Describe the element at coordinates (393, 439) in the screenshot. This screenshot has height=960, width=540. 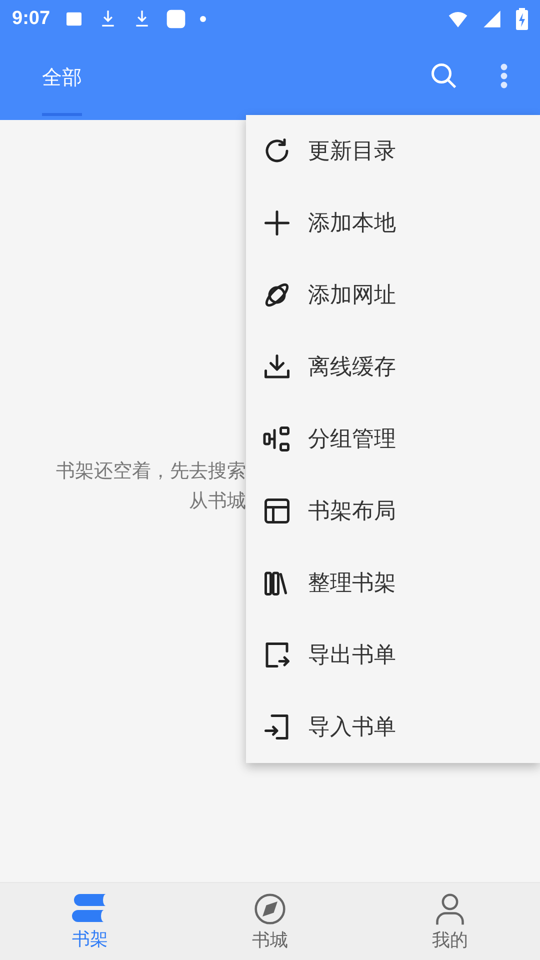
I see `menu-item: 分组管理` at that location.